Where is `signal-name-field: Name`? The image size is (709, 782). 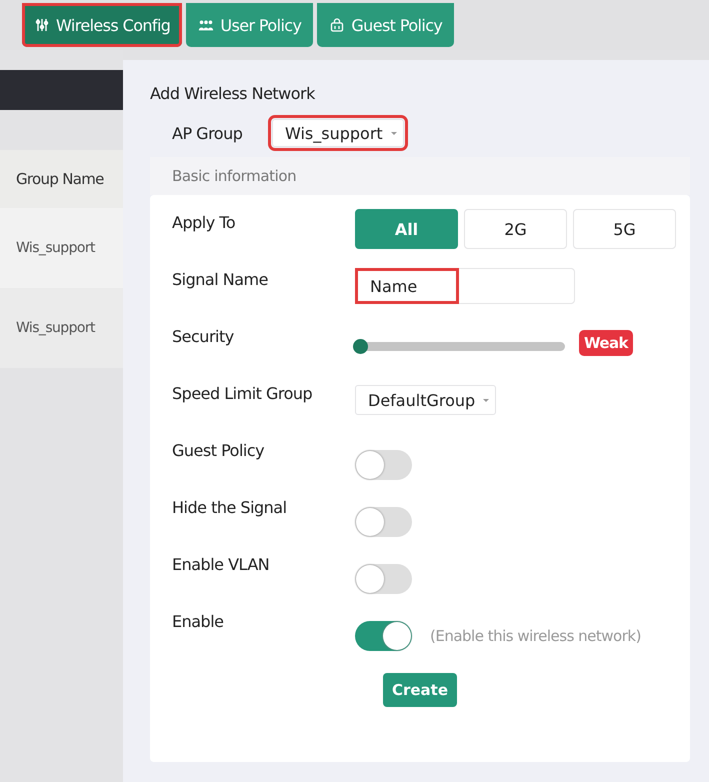 signal-name-field: Name is located at coordinates (407, 286).